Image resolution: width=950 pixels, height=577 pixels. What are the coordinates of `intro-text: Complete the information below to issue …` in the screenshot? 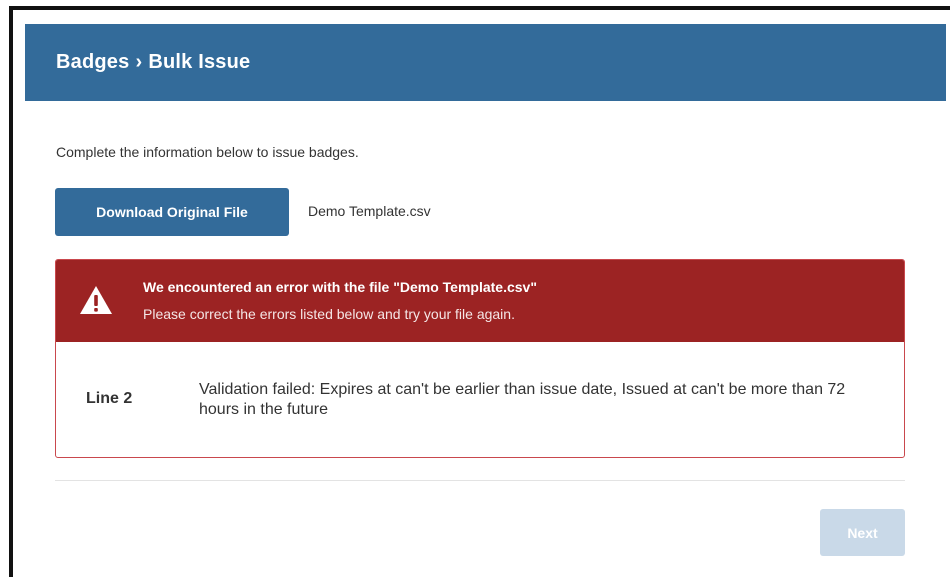 It's located at (207, 152).